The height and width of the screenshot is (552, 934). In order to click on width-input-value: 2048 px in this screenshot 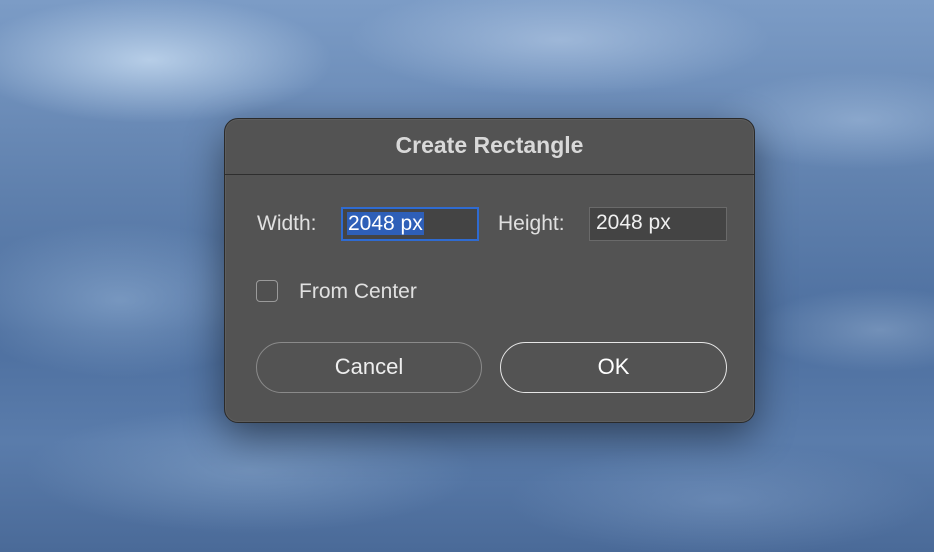, I will do `click(385, 223)`.